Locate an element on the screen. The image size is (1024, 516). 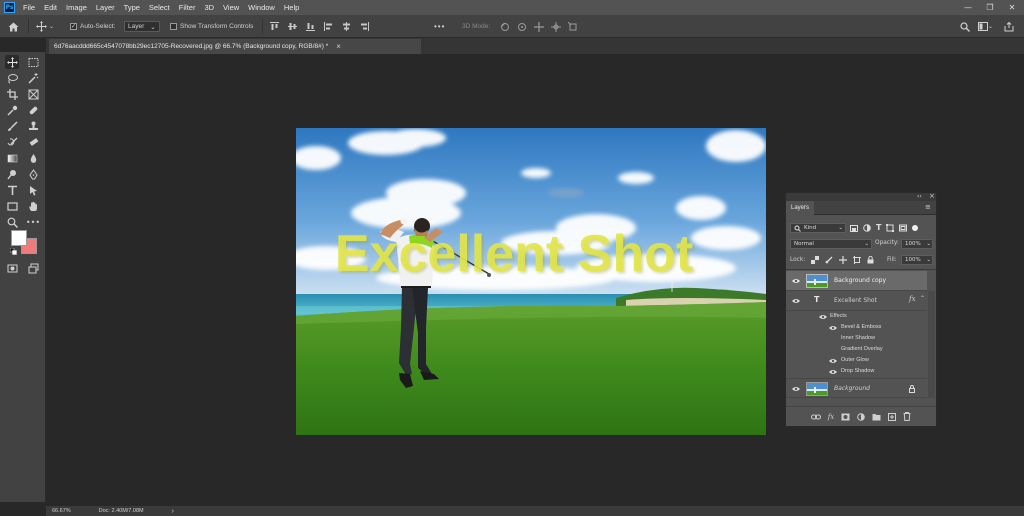
align-bottom-icon is located at coordinates (310, 26).